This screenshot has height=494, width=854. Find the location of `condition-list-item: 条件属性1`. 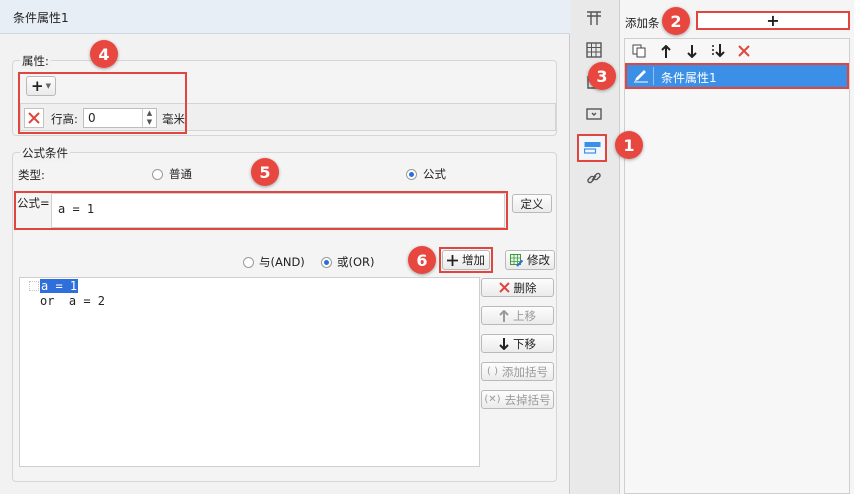

condition-list-item: 条件属性1 is located at coordinates (737, 76).